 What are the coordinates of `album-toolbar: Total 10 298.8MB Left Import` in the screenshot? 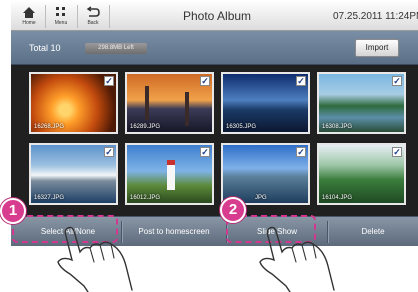 It's located at (214, 48).